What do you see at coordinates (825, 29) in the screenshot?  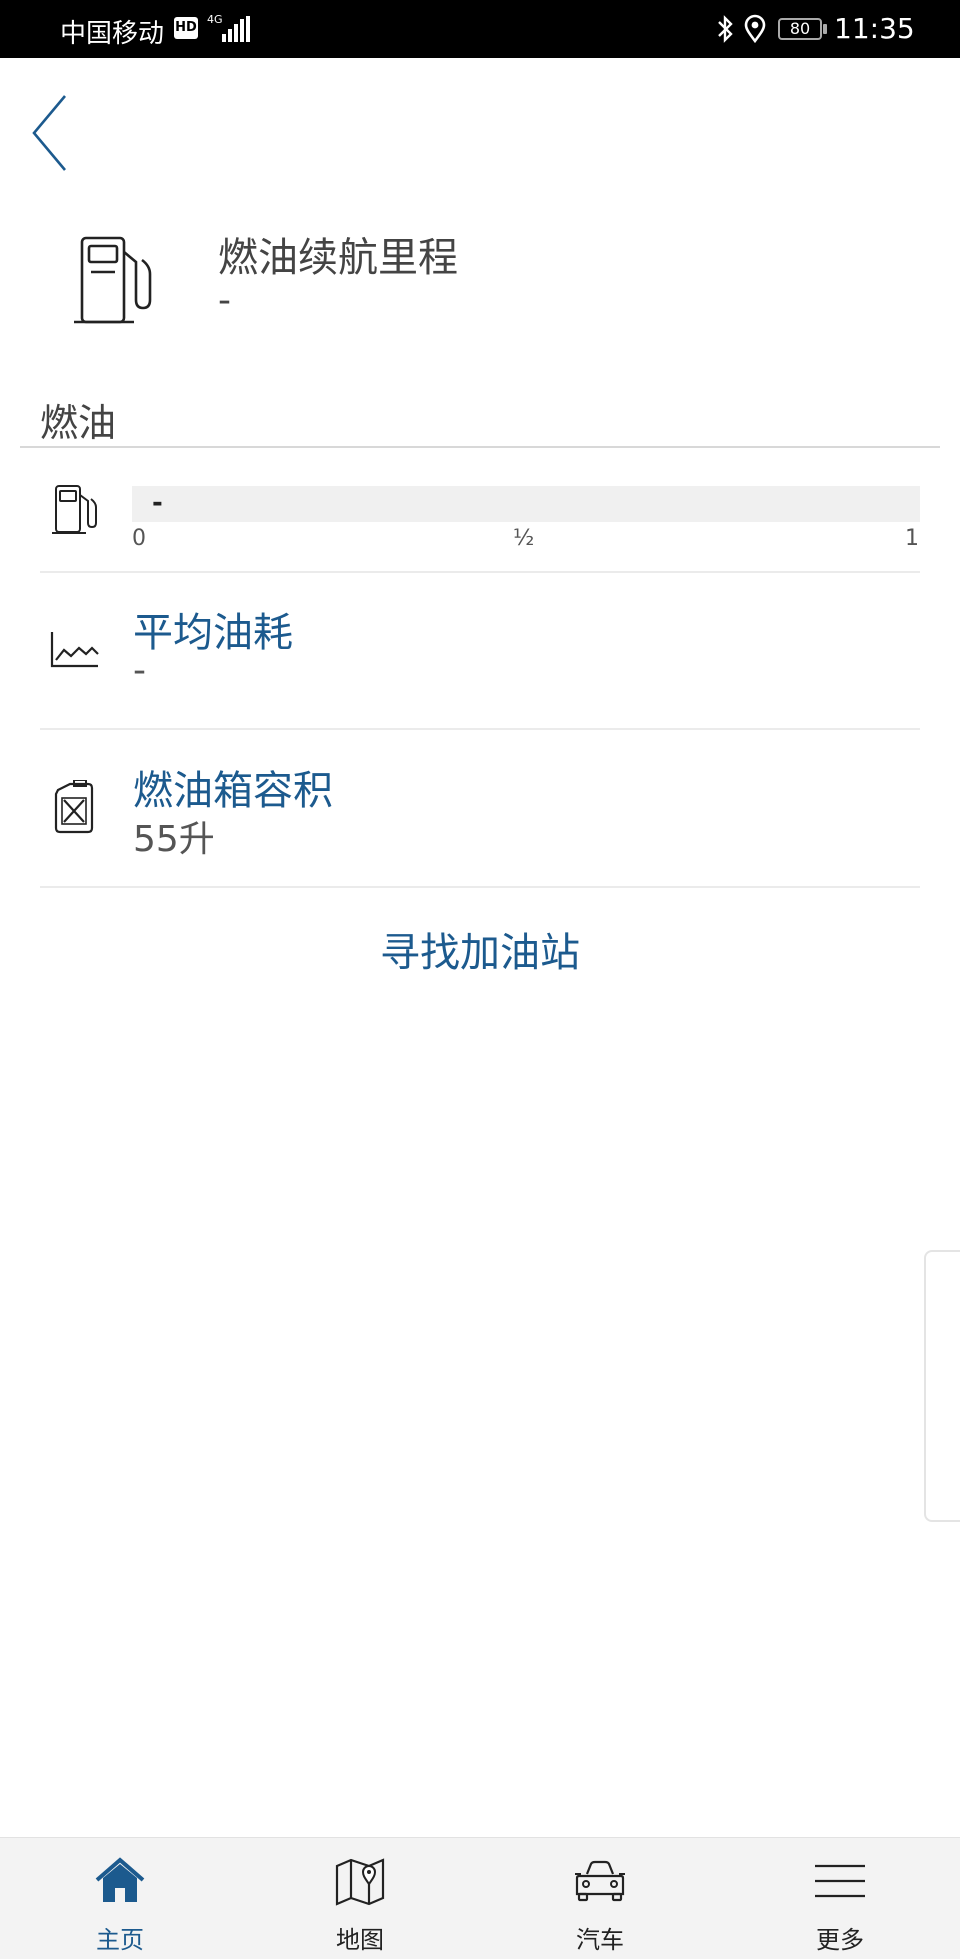 I see `battery-tip` at bounding box center [825, 29].